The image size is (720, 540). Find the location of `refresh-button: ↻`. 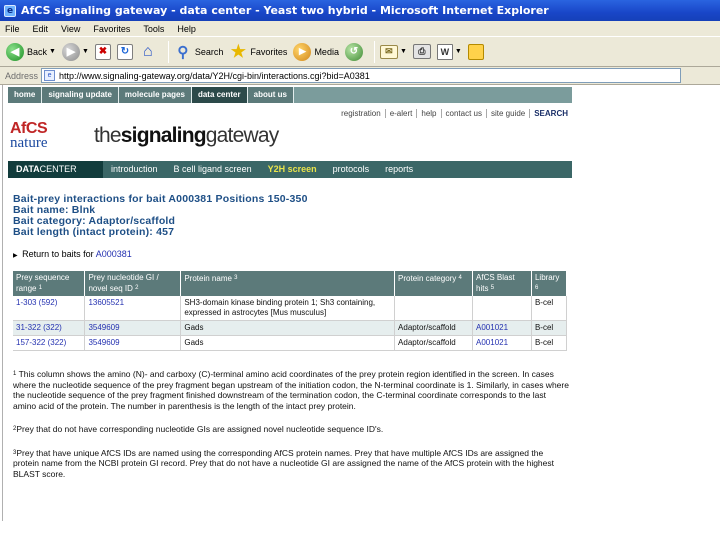

refresh-button: ↻ is located at coordinates (124, 51).